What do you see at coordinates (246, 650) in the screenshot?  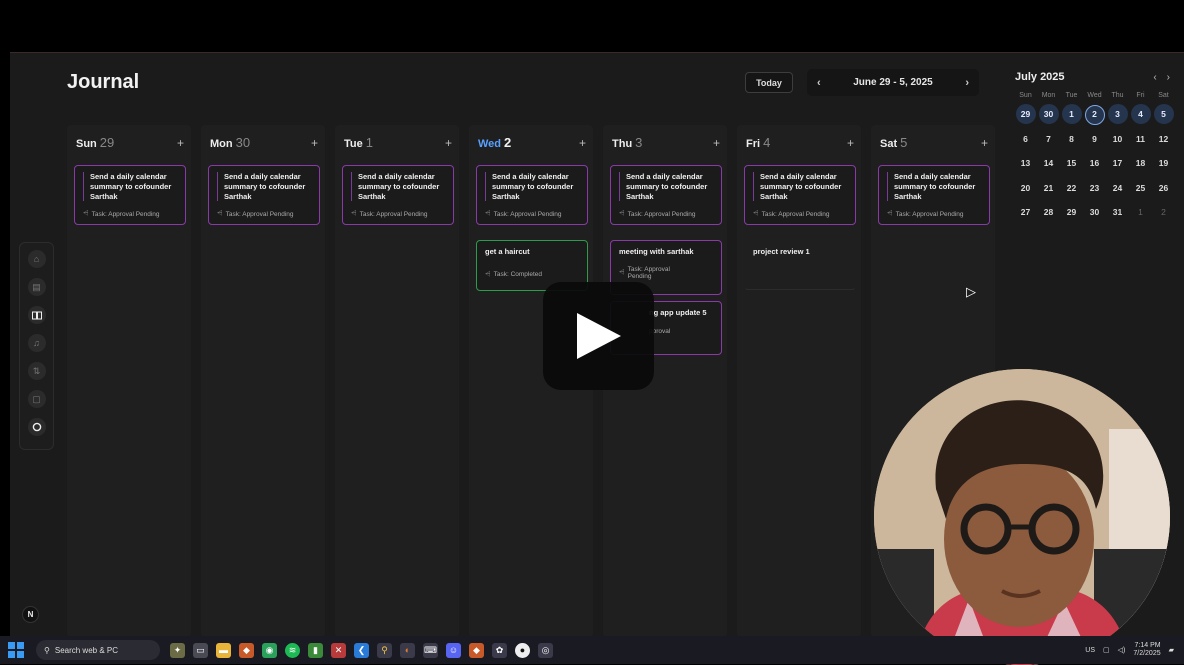 I see `brave-icon: ◆` at bounding box center [246, 650].